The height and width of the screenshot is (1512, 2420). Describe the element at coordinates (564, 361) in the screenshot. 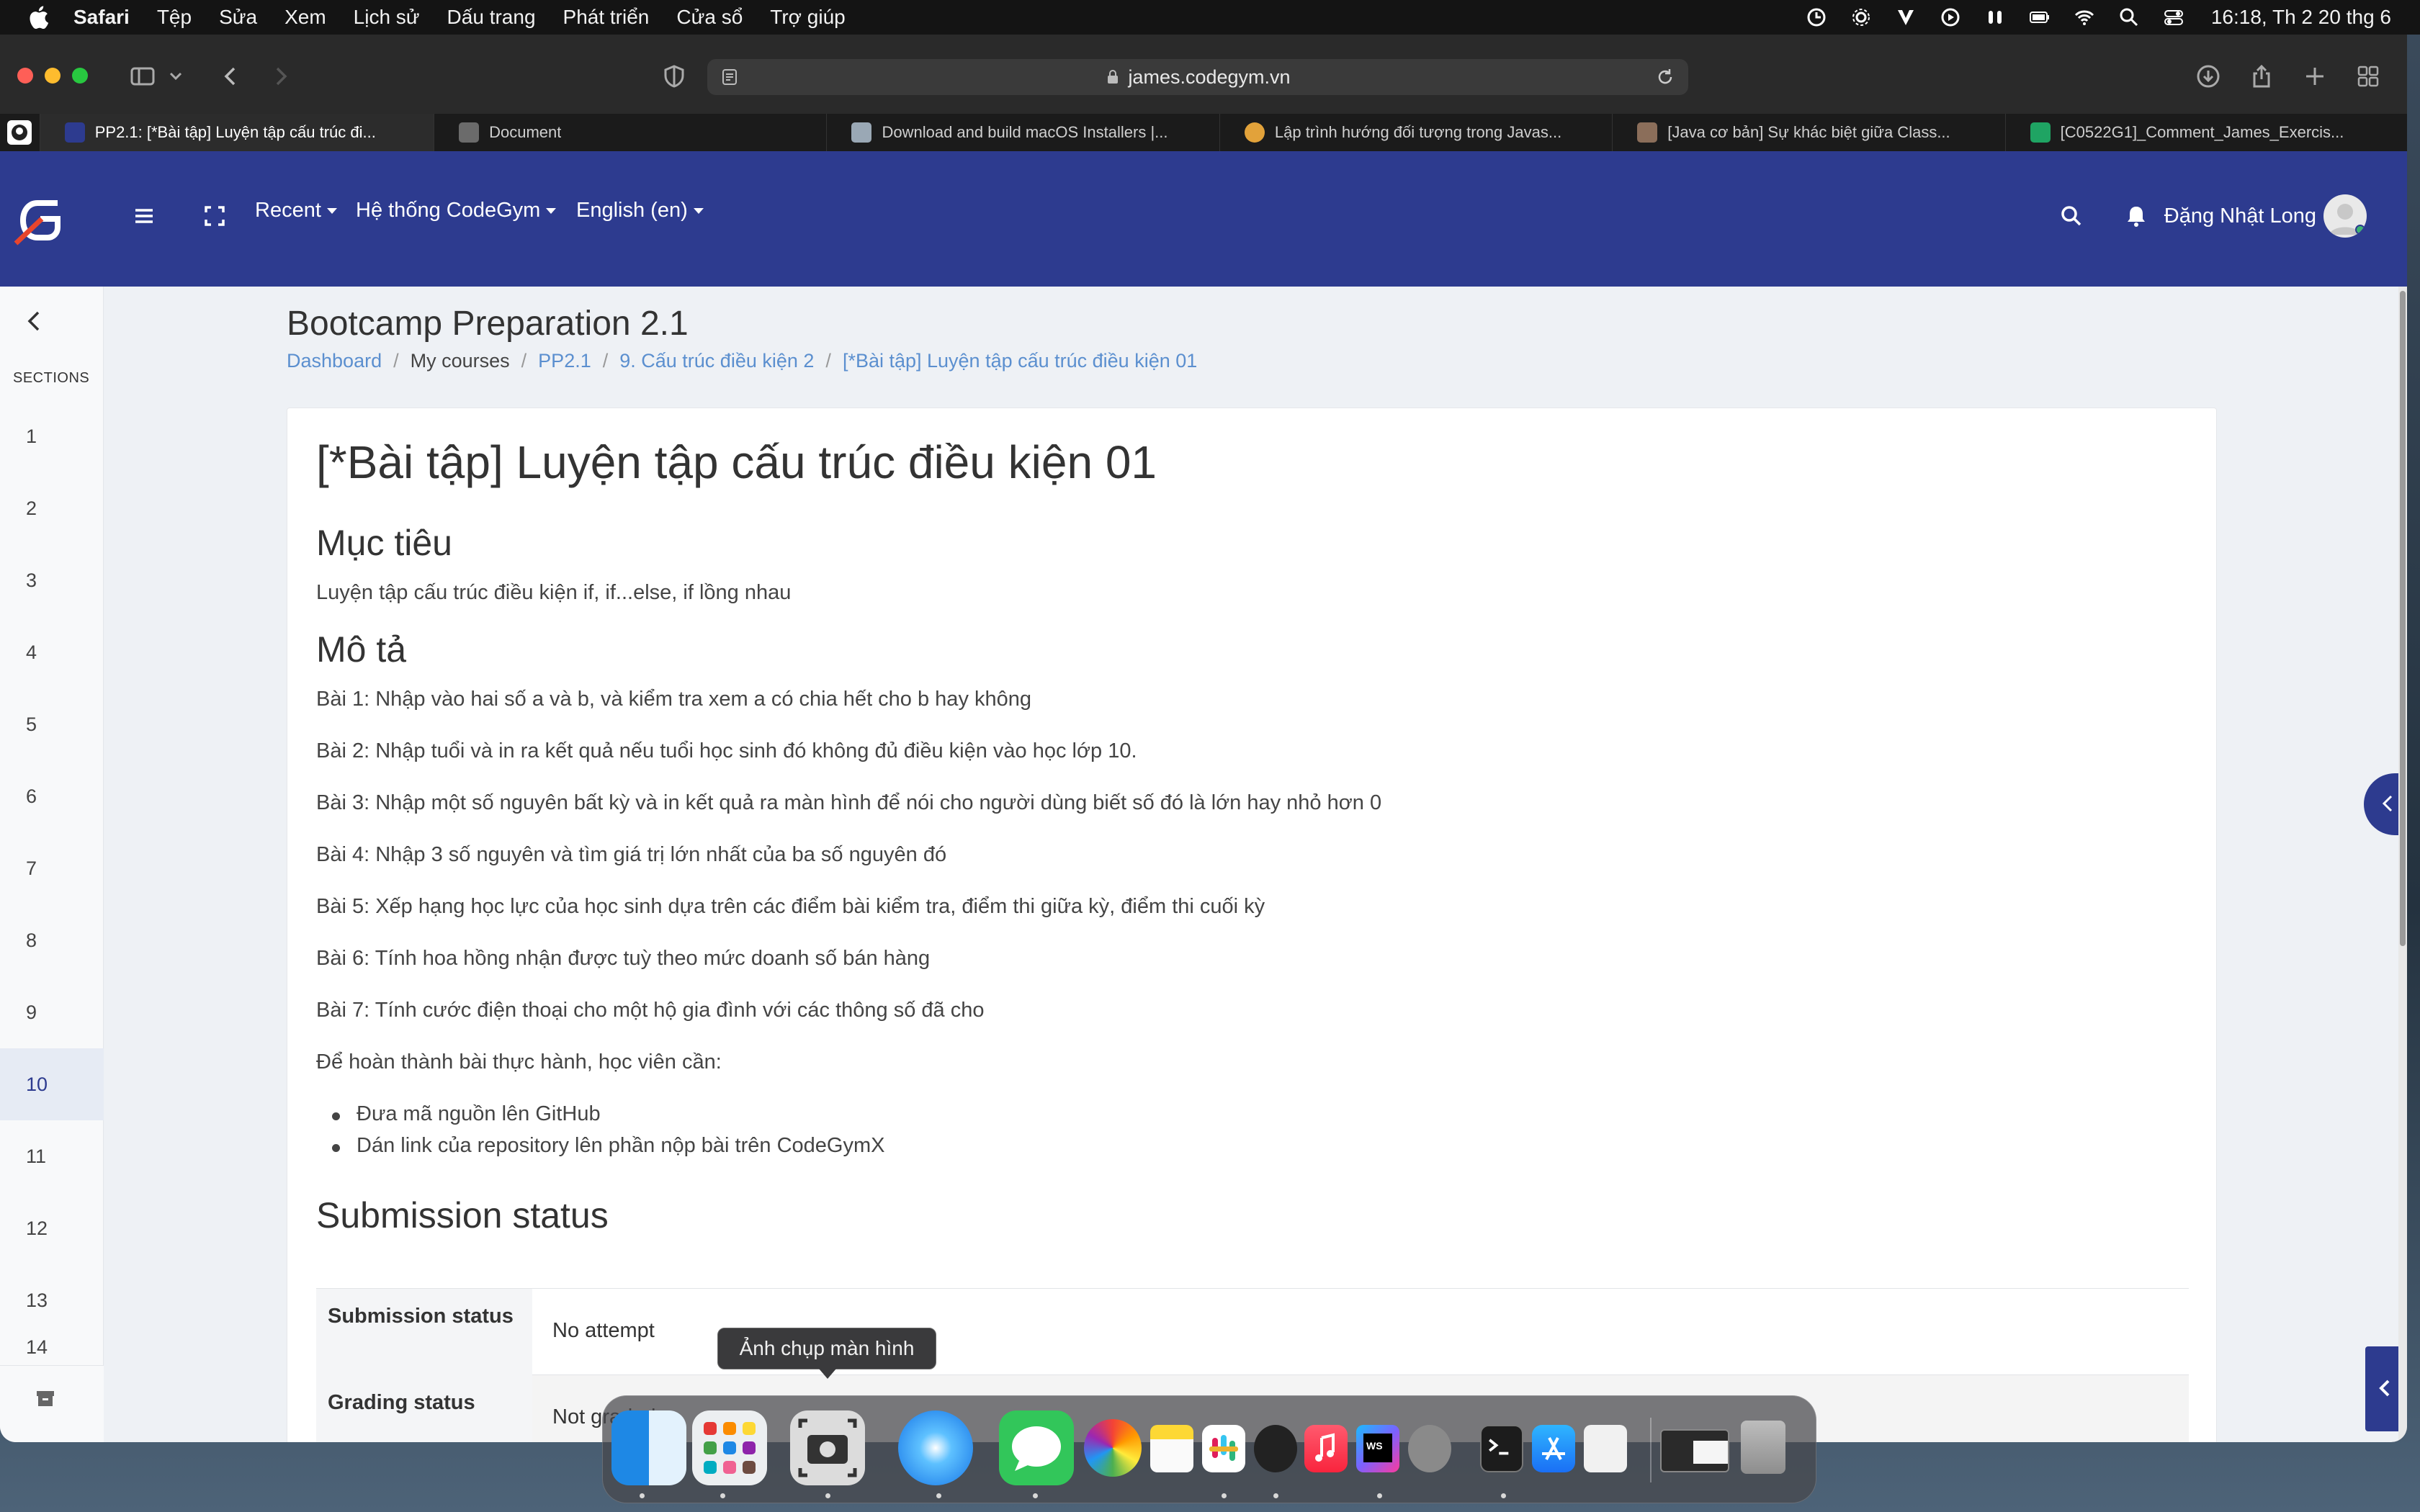

I see `breadcrumb-course: PP2.1` at that location.